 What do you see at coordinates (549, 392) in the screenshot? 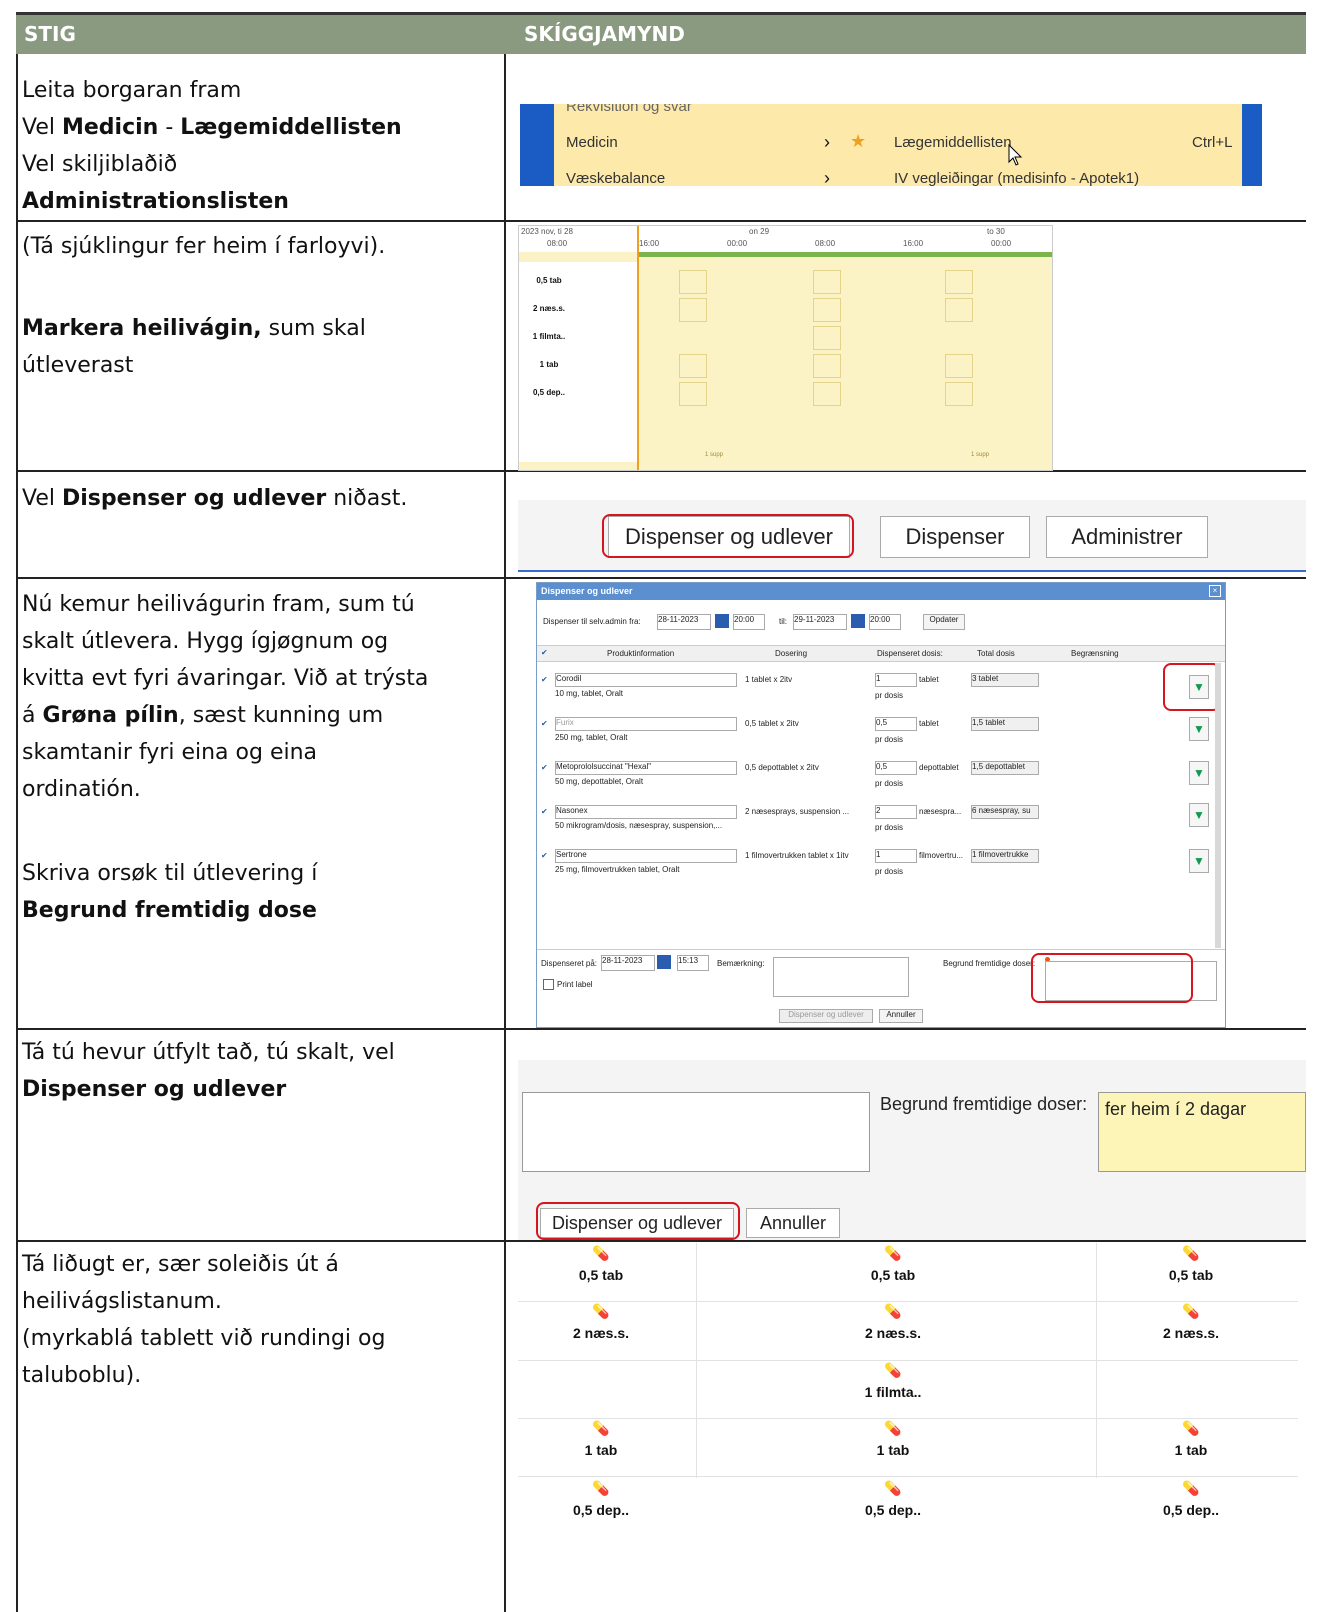
I see `drug-label: 0,5 dep..` at bounding box center [549, 392].